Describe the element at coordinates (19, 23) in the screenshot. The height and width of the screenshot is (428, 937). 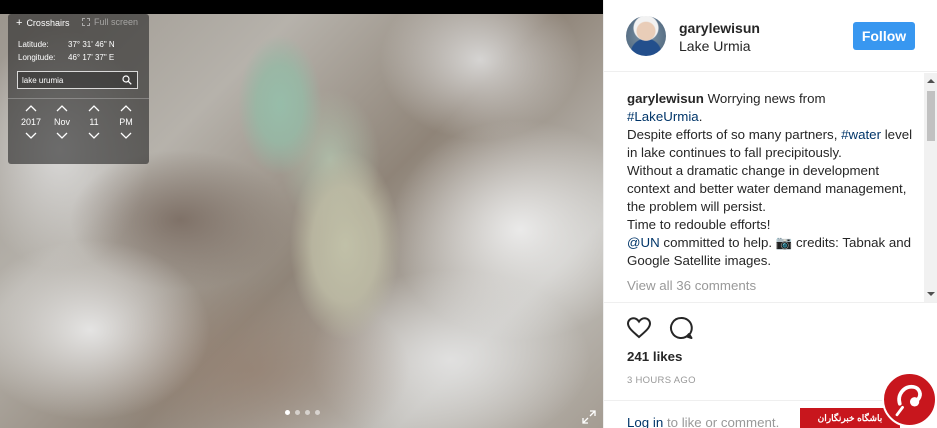
I see `plus-icon: +` at that location.